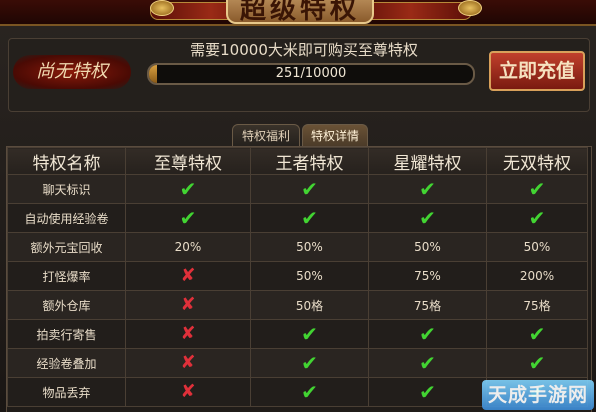 This screenshot has width=596, height=412. Describe the element at coordinates (309, 305) in the screenshot. I see `privilege-value-cell: 50格` at that location.